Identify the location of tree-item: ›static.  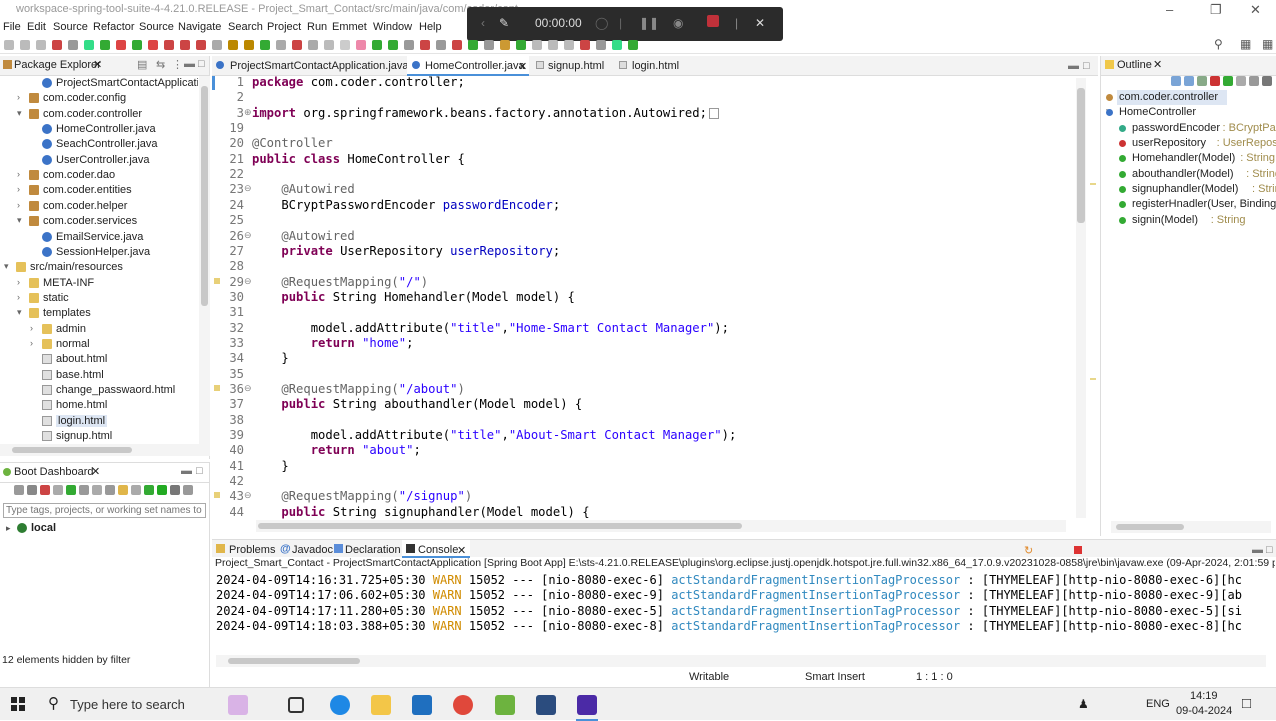
(99, 298).